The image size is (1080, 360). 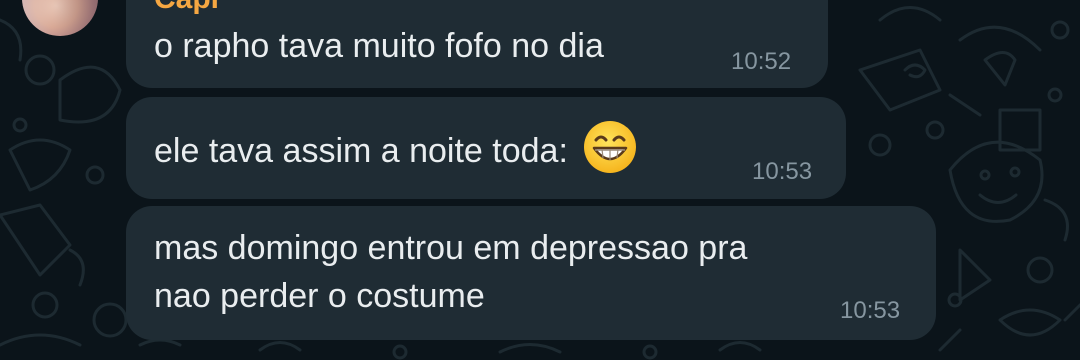 What do you see at coordinates (186, 7) in the screenshot?
I see `sender-name: Capi` at bounding box center [186, 7].